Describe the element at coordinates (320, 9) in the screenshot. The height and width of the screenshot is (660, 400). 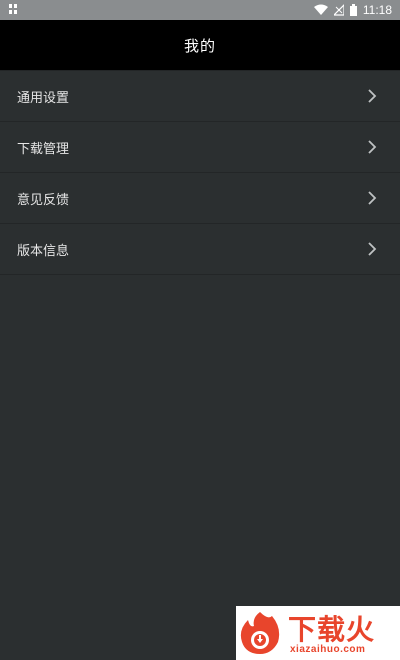
I see `wifi-icon` at that location.